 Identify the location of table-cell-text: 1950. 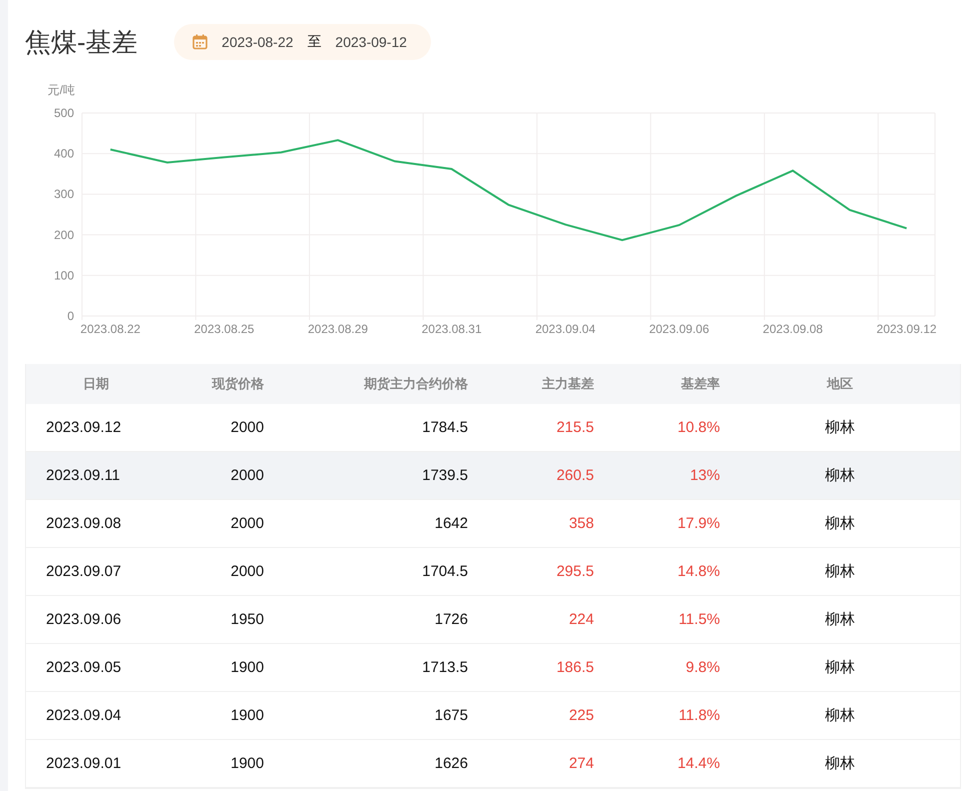
(247, 619).